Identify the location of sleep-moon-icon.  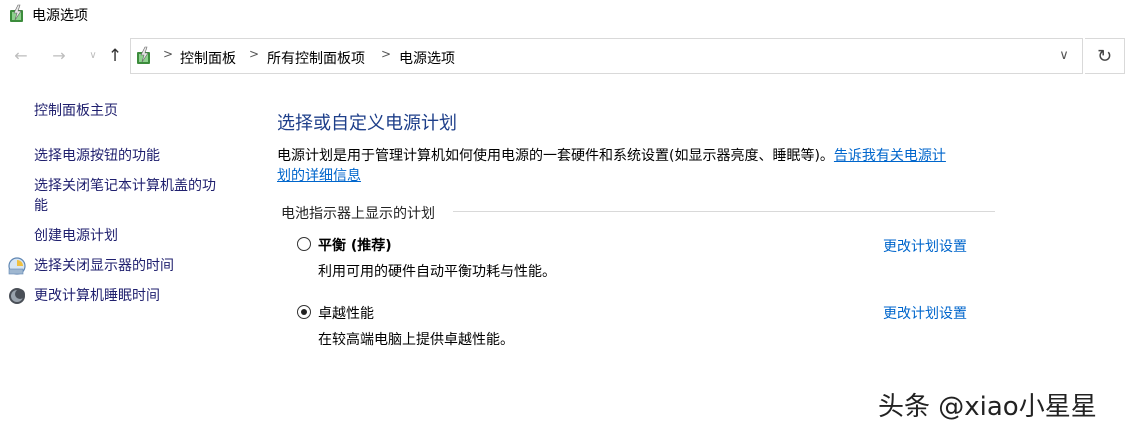
(17, 296).